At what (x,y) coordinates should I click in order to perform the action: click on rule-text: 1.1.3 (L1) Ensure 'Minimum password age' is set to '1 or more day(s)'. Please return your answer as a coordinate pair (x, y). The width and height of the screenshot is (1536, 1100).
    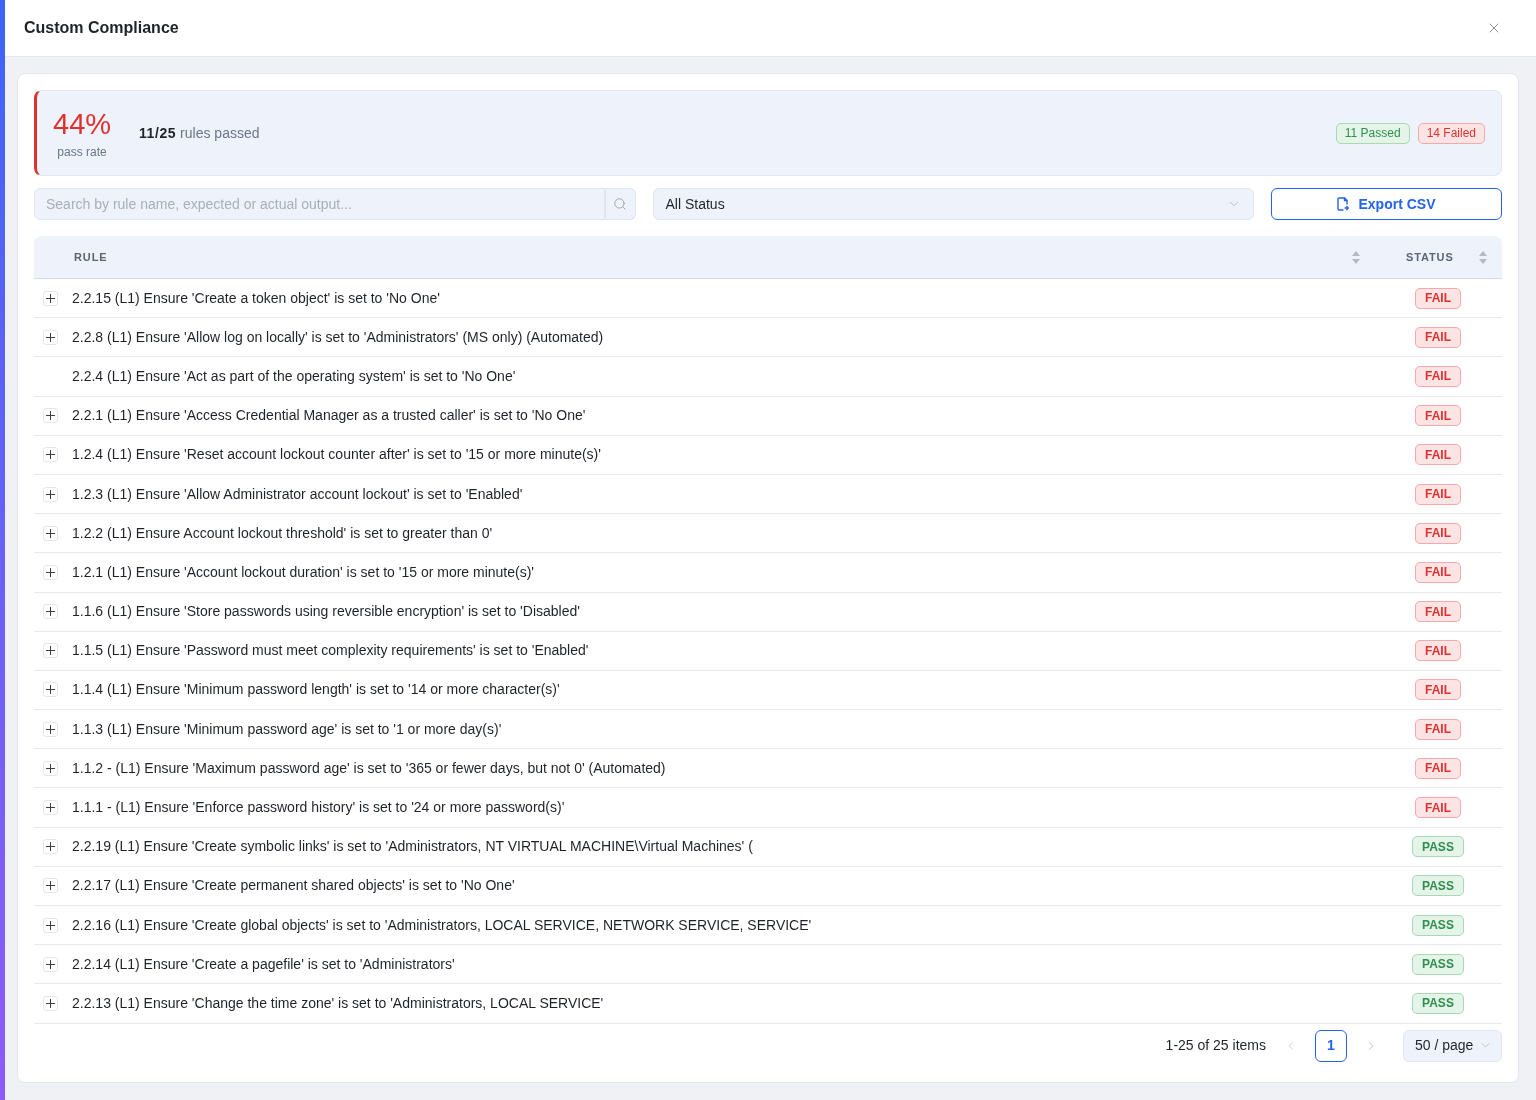
    Looking at the image, I should click on (287, 729).